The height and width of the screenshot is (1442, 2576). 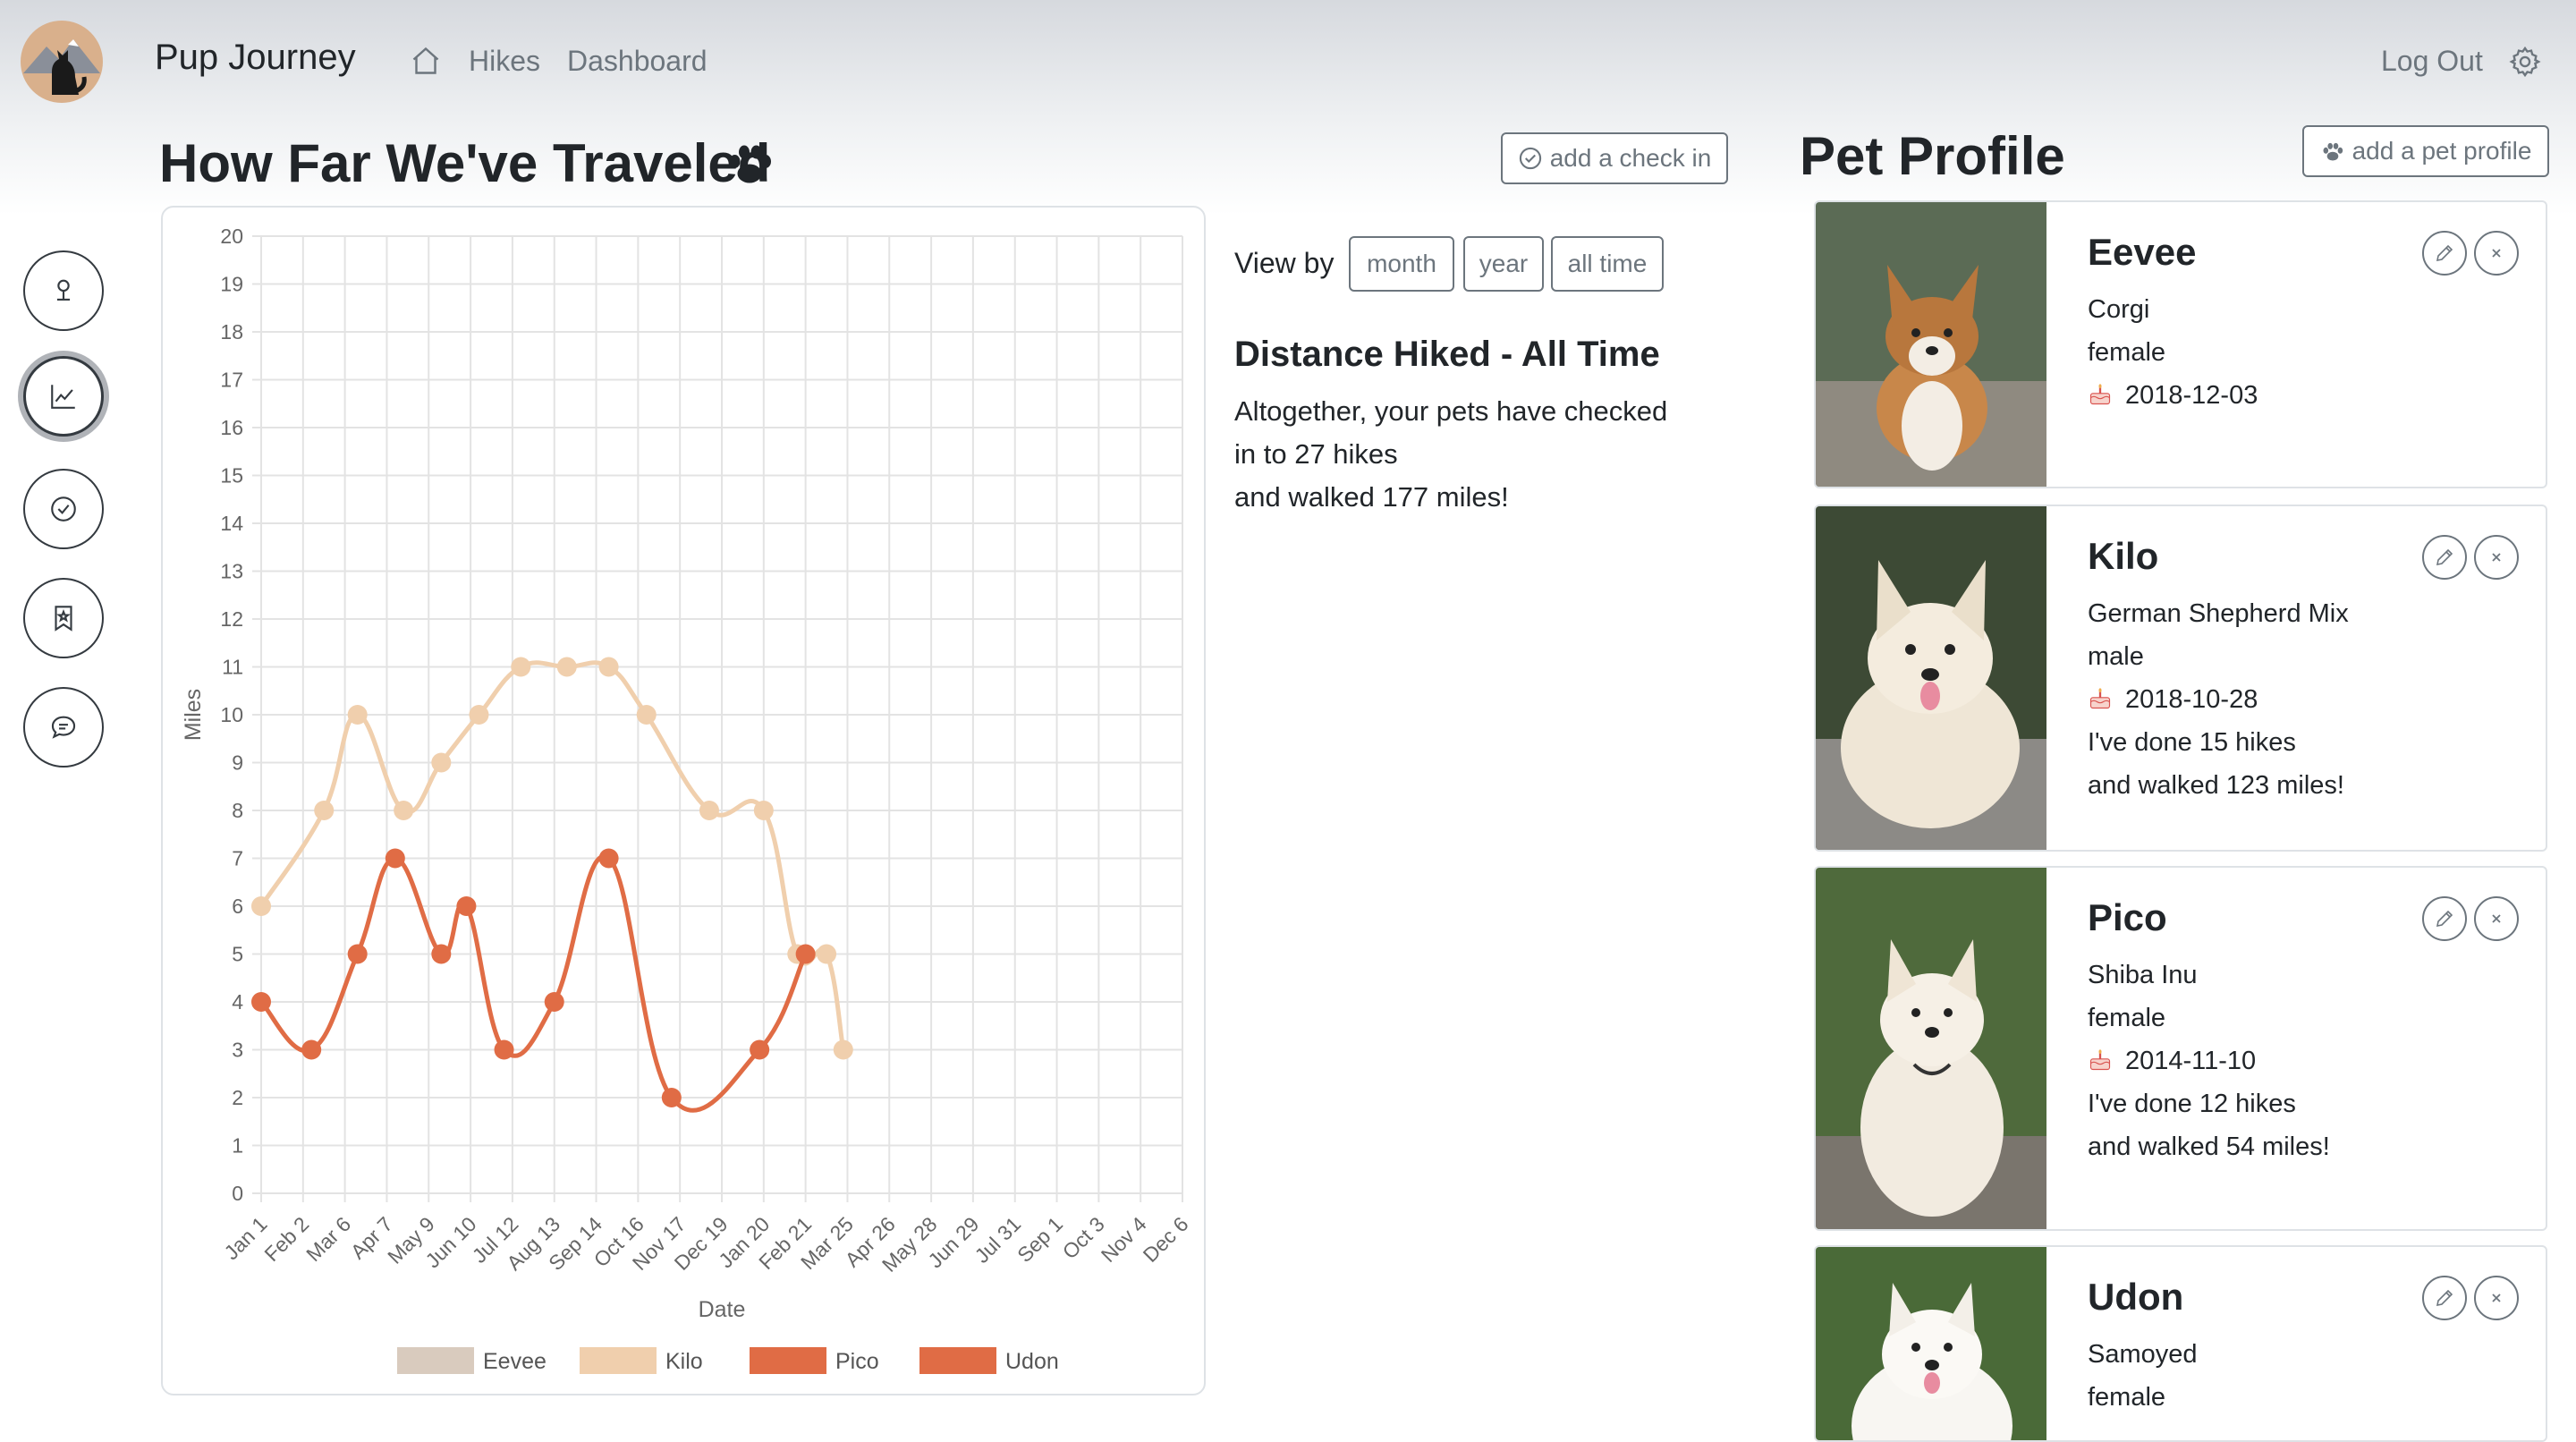 I want to click on pet-photo-pico, so click(x=1931, y=1048).